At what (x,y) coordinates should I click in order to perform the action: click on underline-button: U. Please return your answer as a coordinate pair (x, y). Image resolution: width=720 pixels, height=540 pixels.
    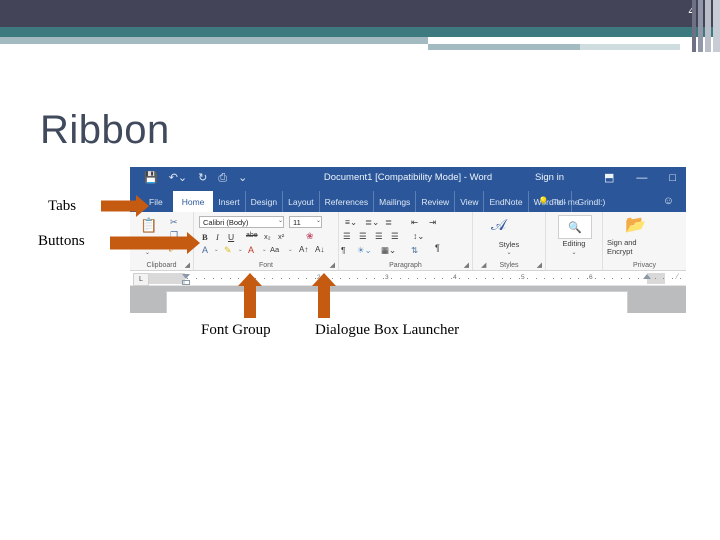
    Looking at the image, I should click on (231, 237).